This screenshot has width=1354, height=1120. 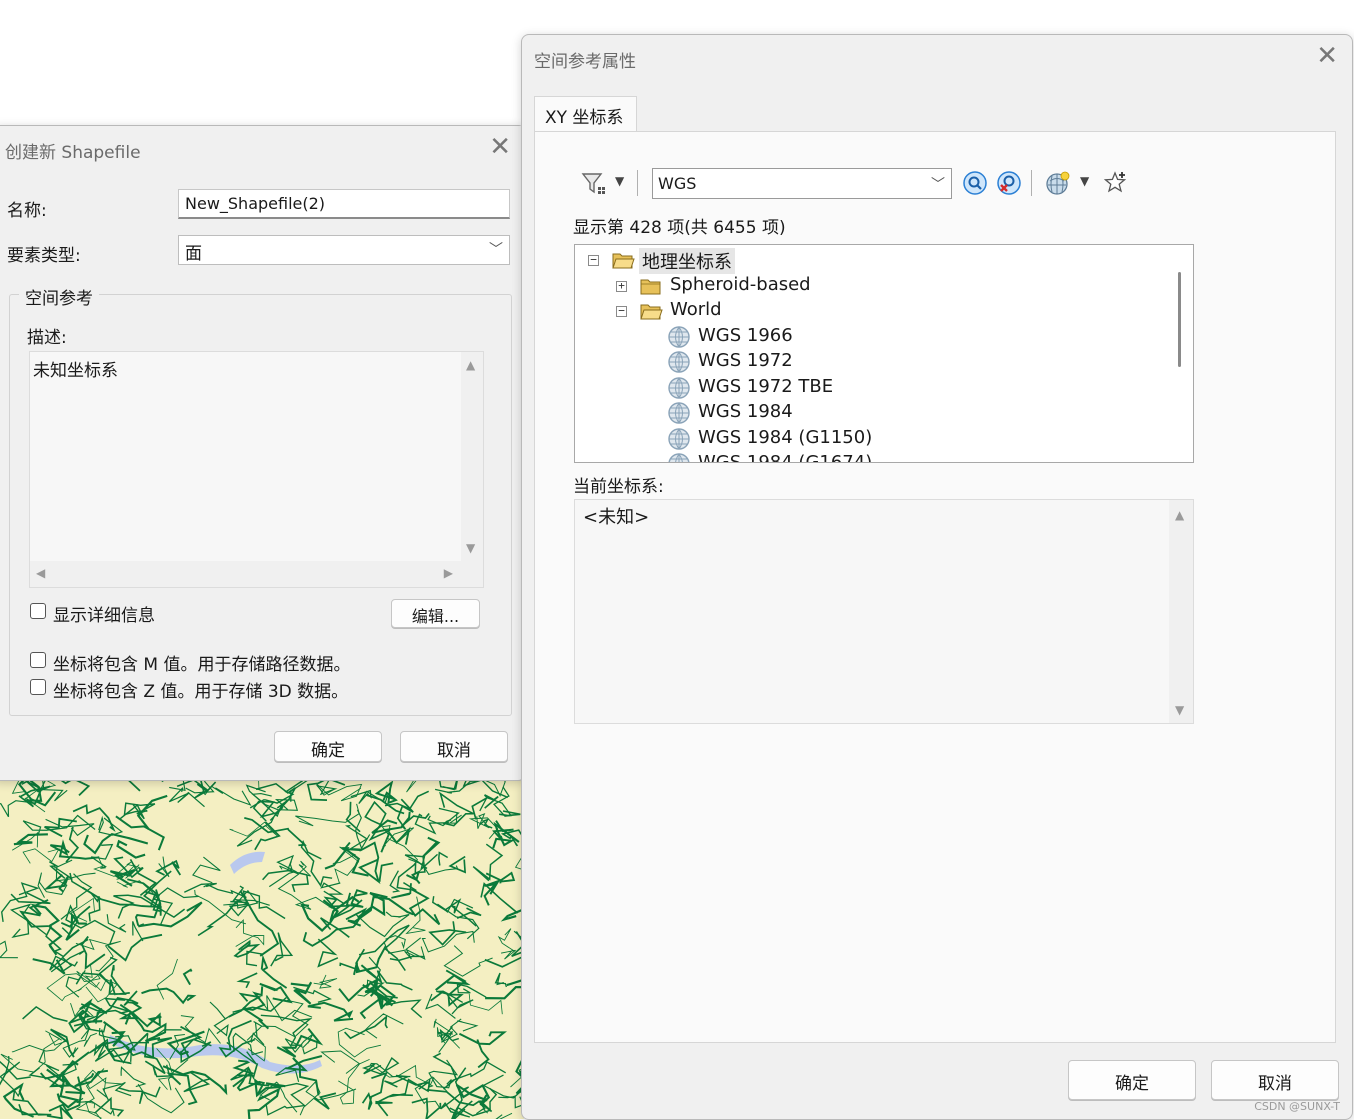 What do you see at coordinates (59, 296) in the screenshot?
I see `spatial-reference-group-label: 空间参考` at bounding box center [59, 296].